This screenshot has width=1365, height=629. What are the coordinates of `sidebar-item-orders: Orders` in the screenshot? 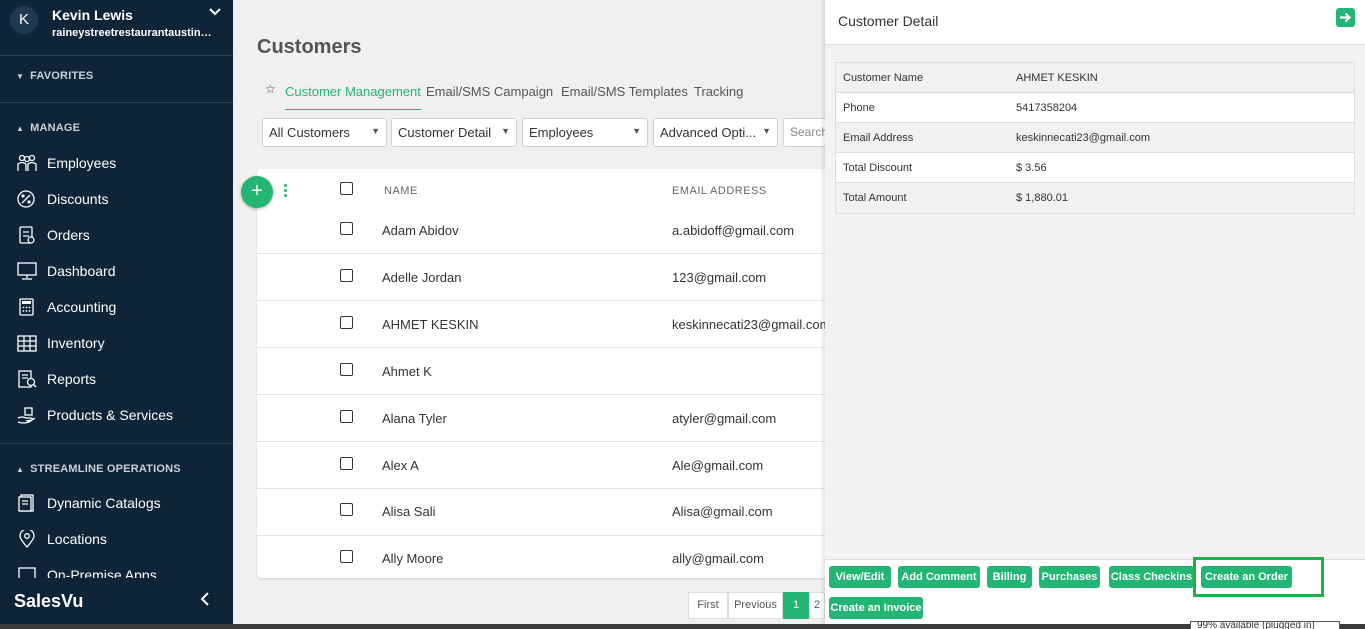 It's located at (116, 235).